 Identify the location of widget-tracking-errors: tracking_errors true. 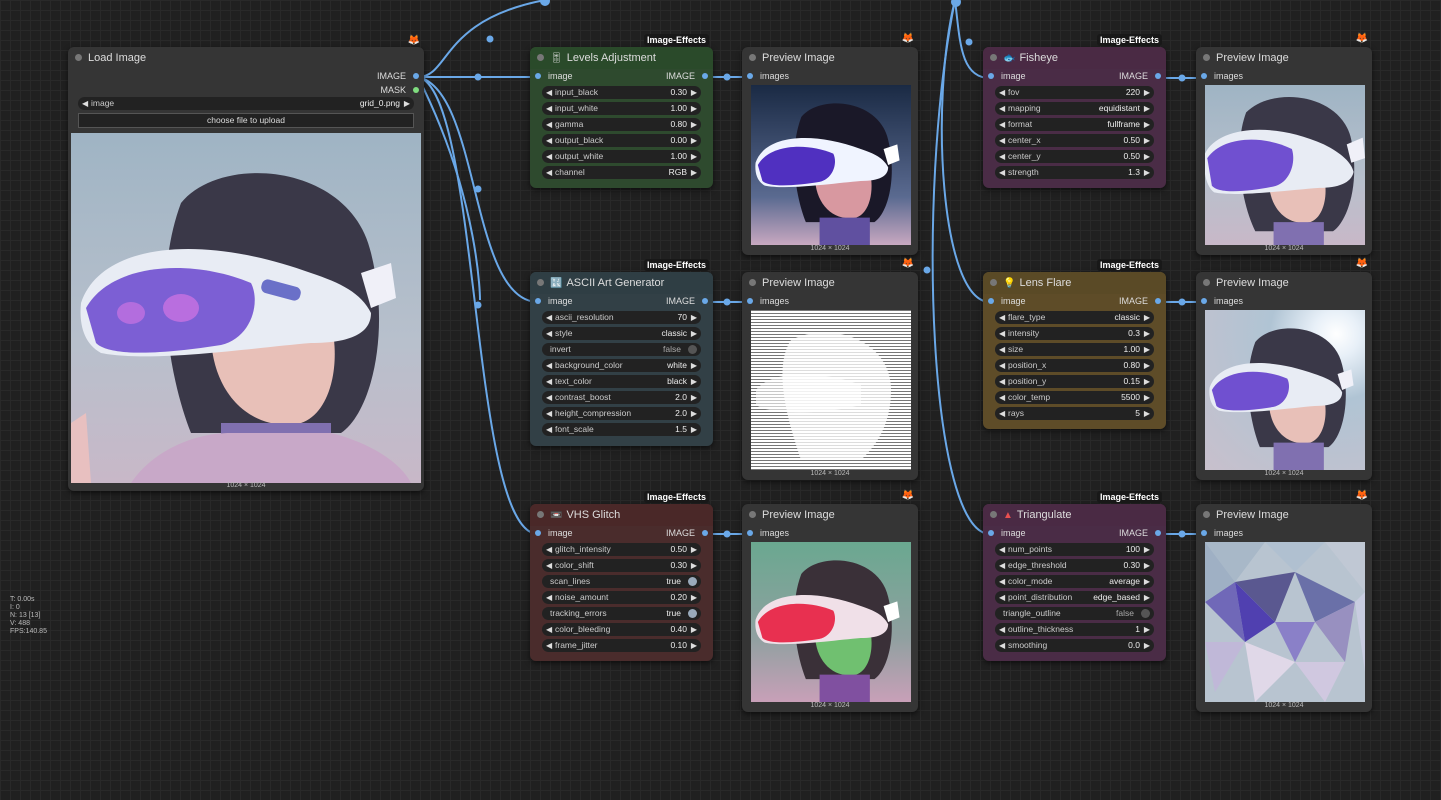
(621, 613).